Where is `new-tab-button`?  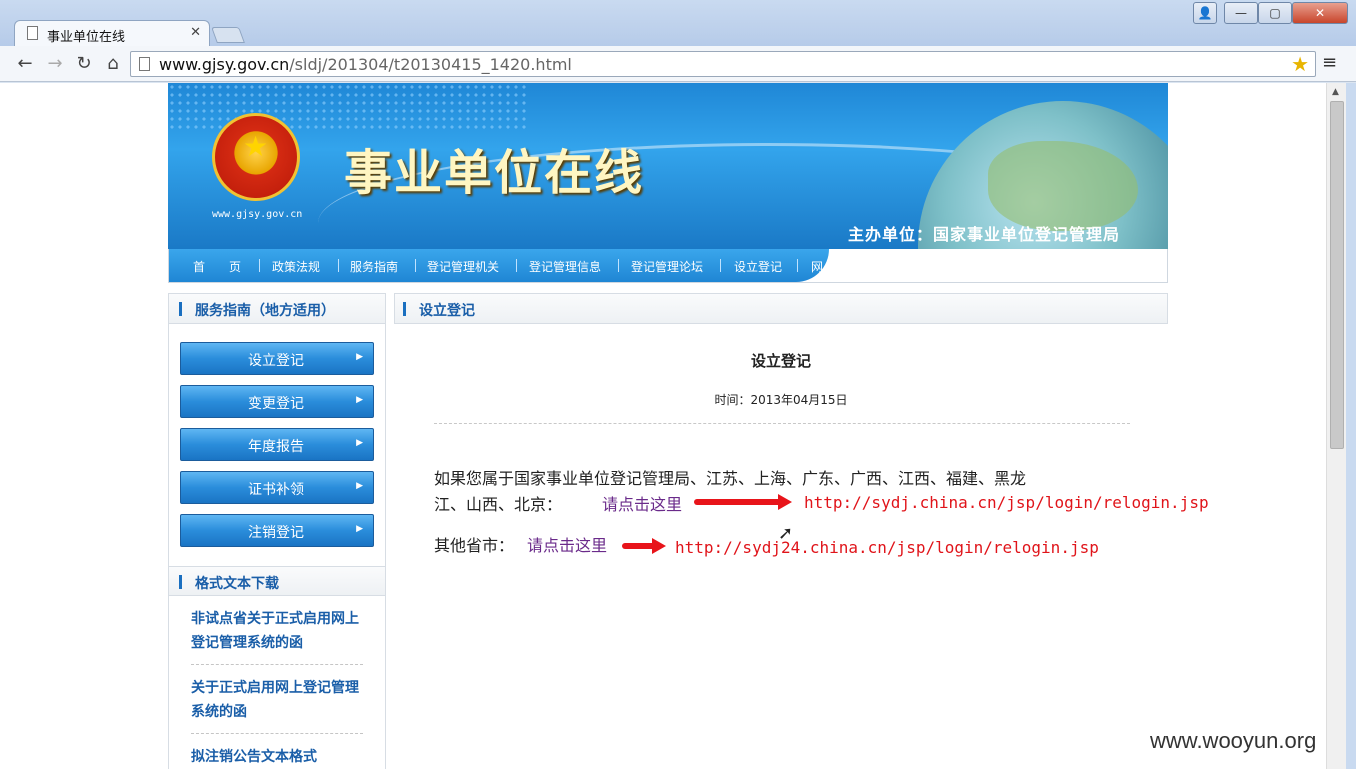 new-tab-button is located at coordinates (228, 35).